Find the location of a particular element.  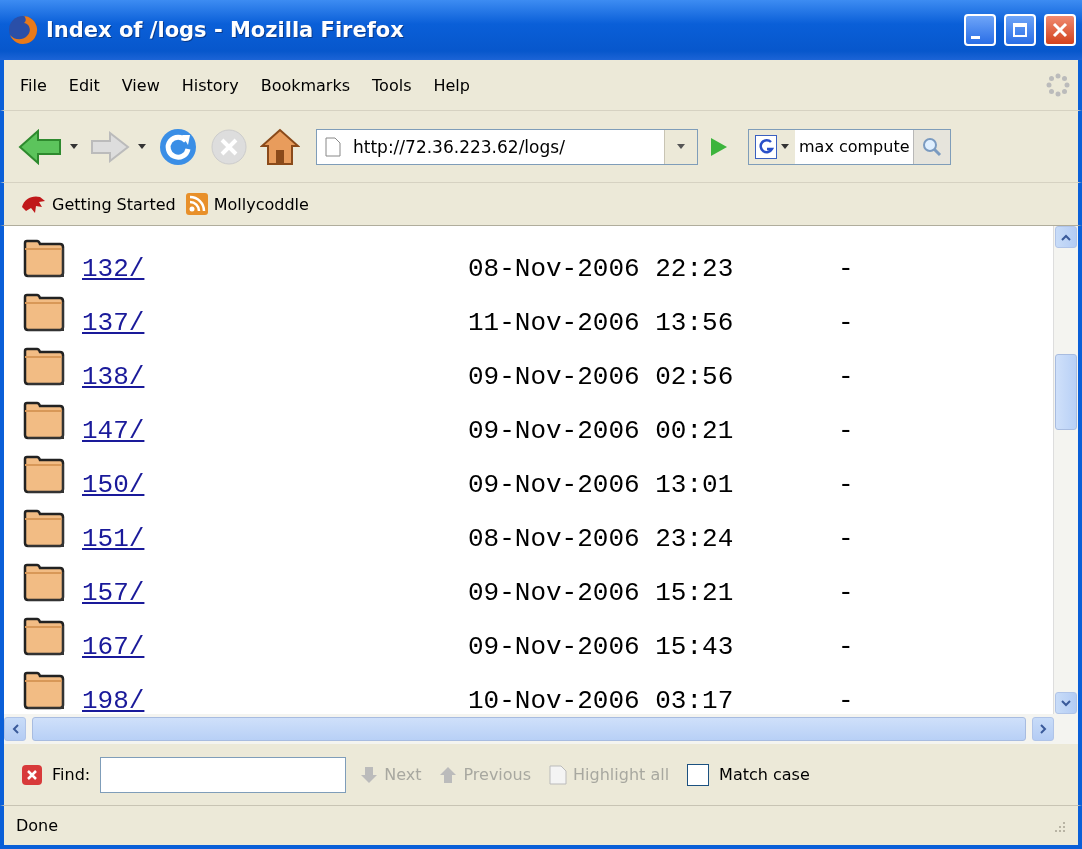

date-modified: 09-Nov-2006 15:21 is located at coordinates (601, 594).